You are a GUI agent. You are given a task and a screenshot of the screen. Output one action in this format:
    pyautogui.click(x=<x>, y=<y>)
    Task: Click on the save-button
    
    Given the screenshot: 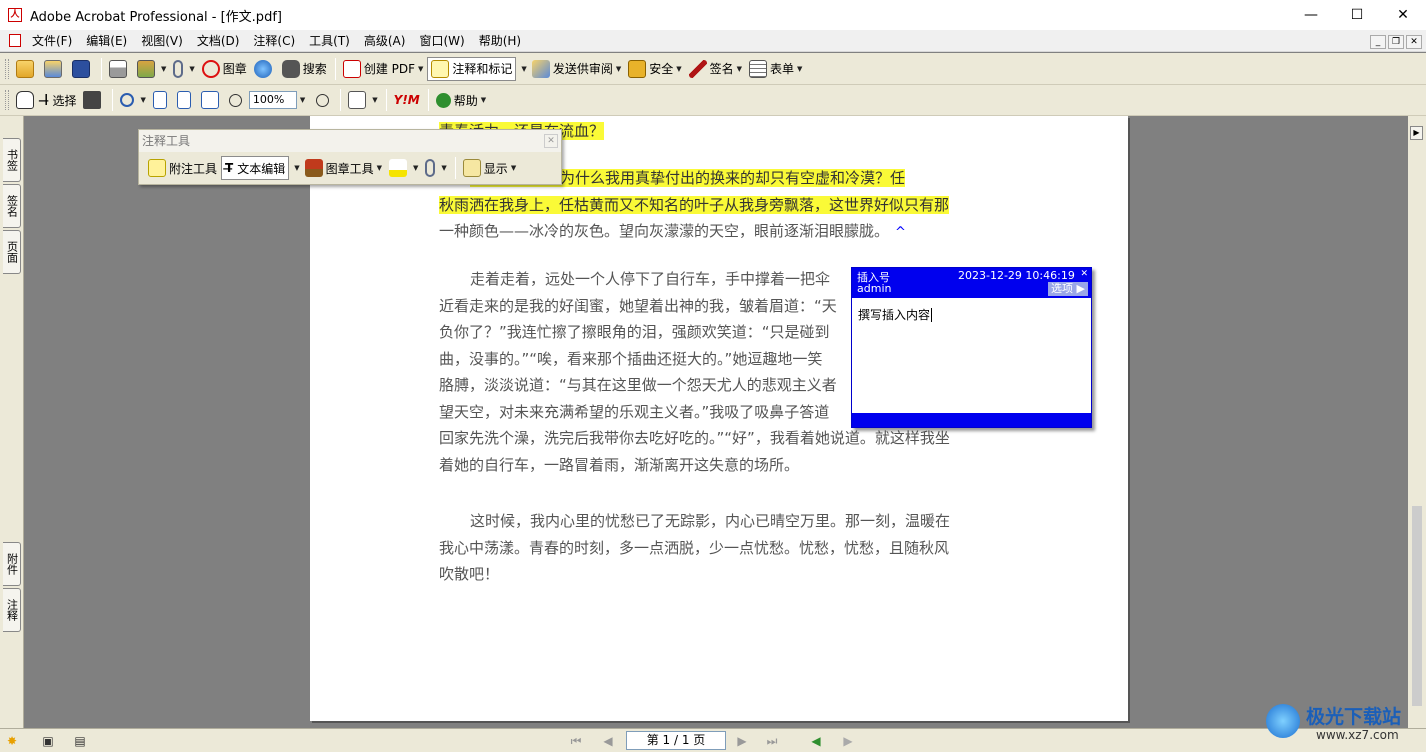 What is the action you would take?
    pyautogui.click(x=82, y=69)
    